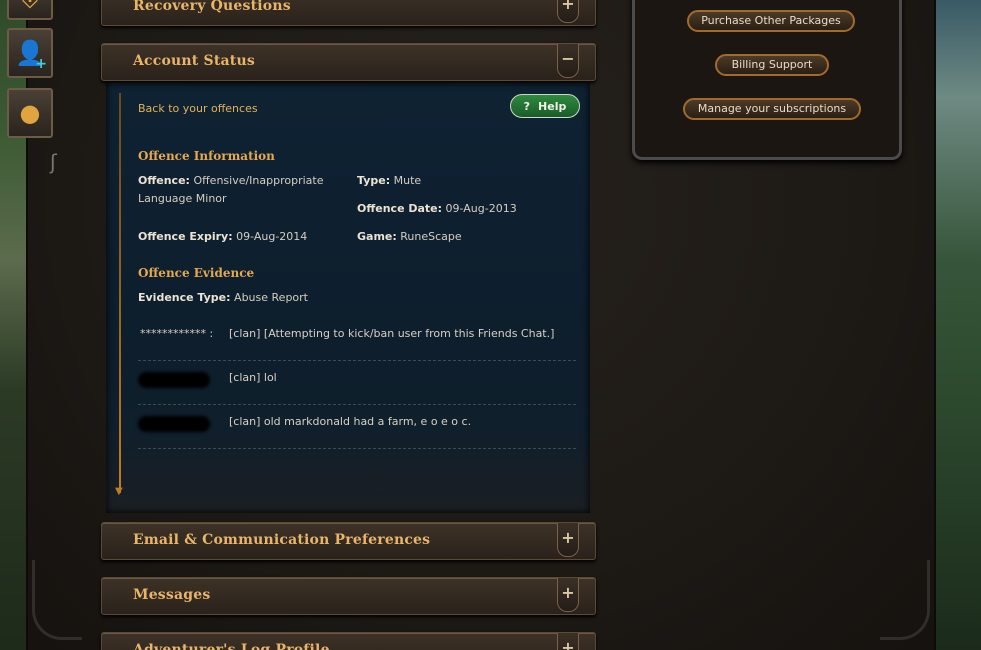 The image size is (981, 650). I want to click on timeline-line, so click(120, 293).